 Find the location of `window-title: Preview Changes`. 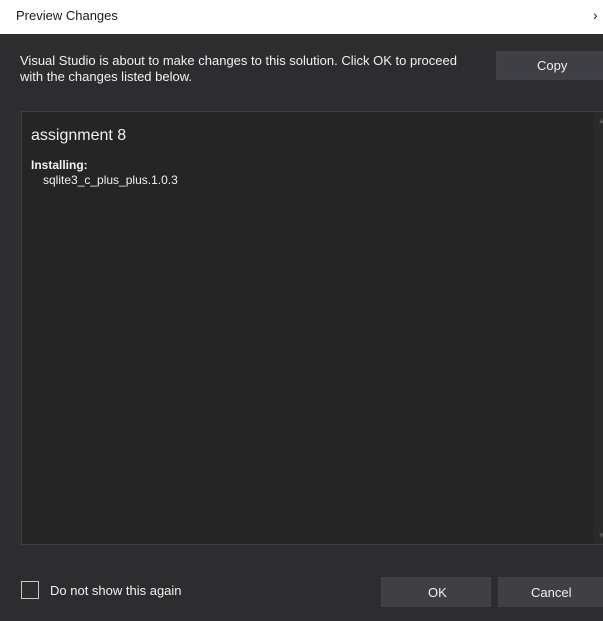

window-title: Preview Changes is located at coordinates (67, 15).